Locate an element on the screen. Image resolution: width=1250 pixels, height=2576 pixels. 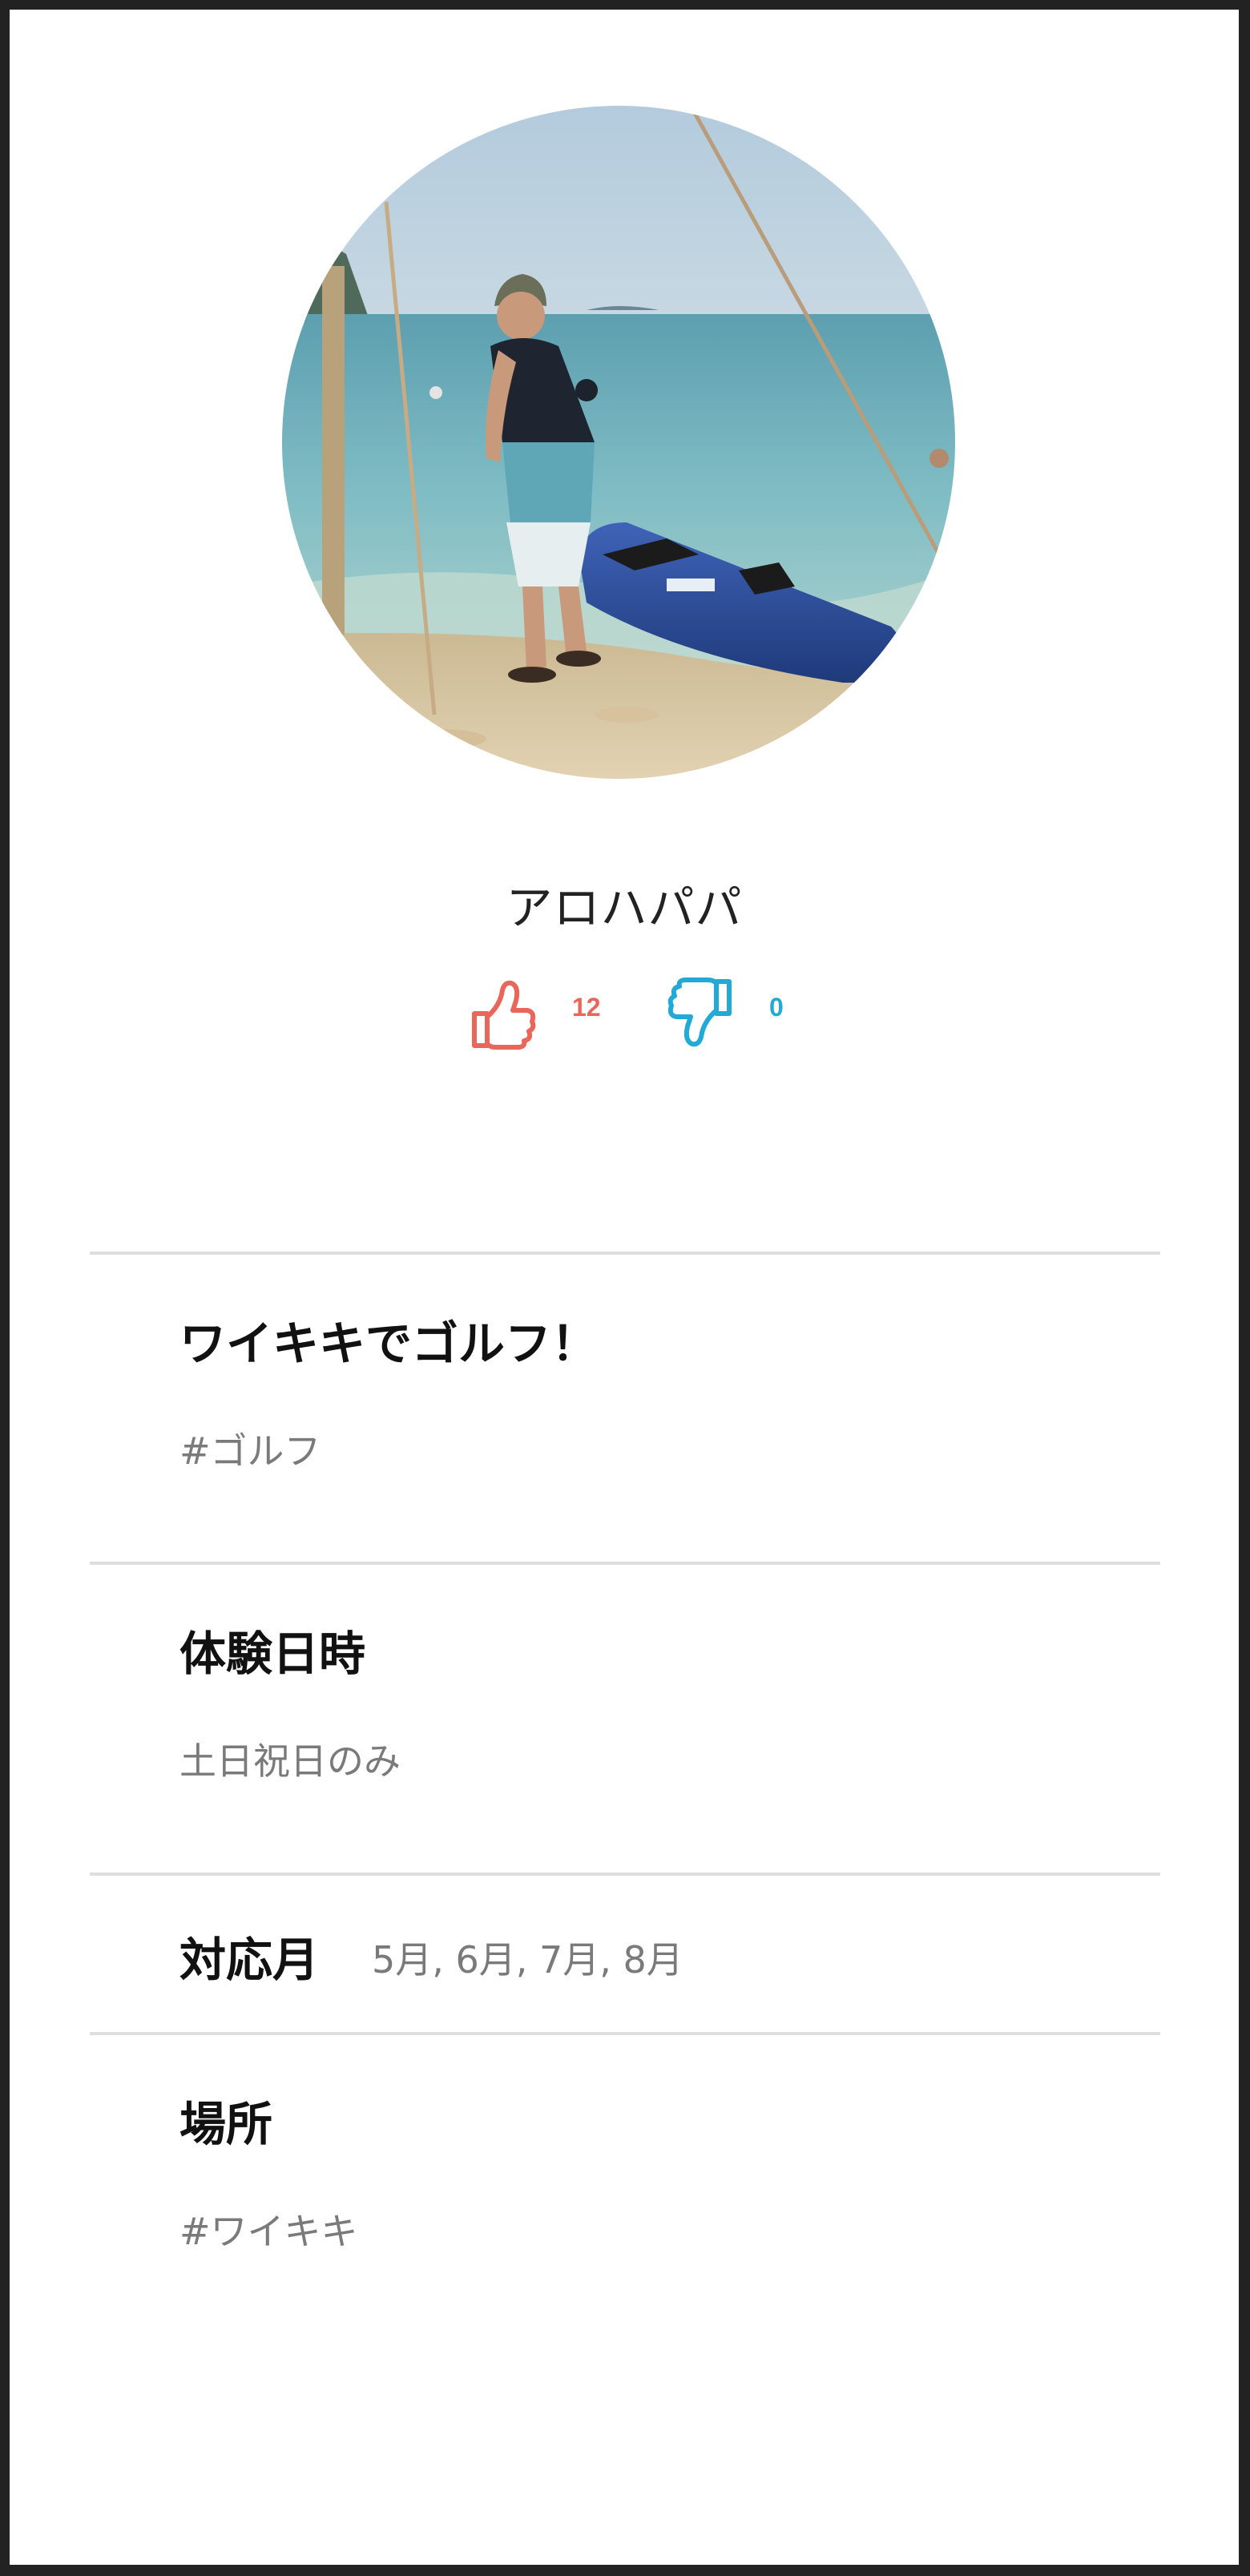
thumbs-up-icon is located at coordinates (504, 1015).